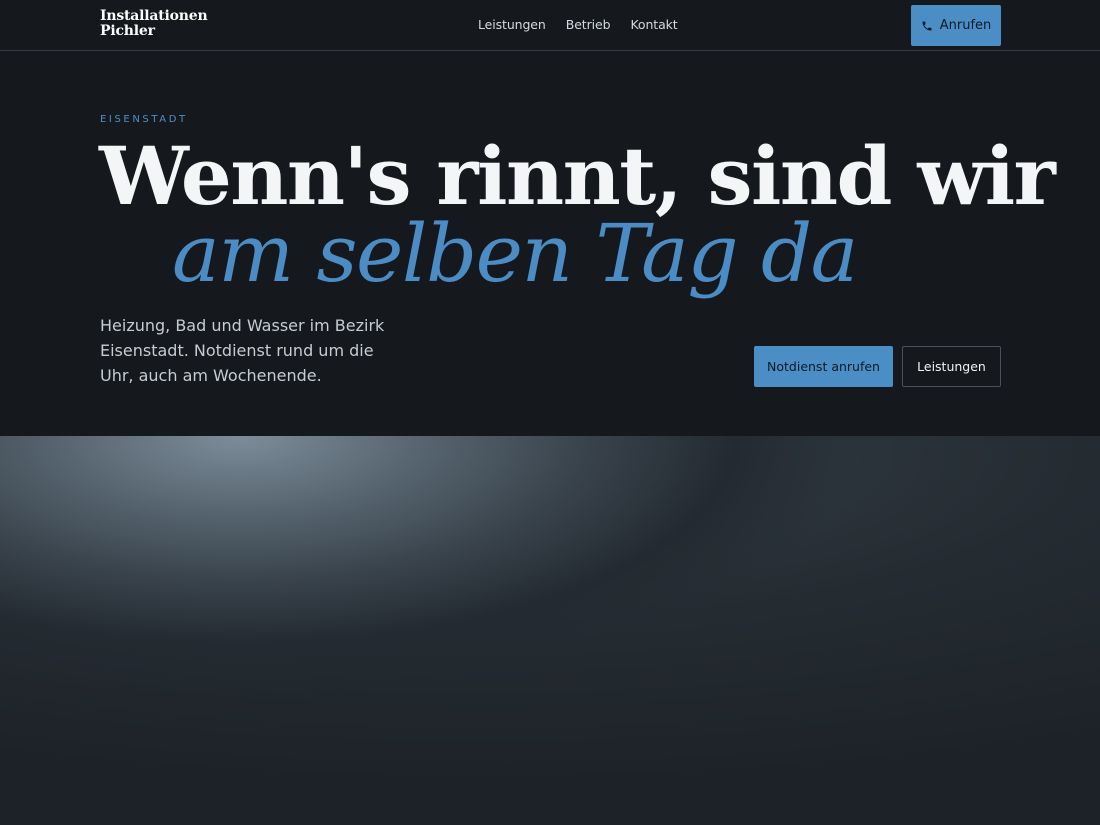 The height and width of the screenshot is (825, 1100). I want to click on call-button-label: Anrufen, so click(965, 25).